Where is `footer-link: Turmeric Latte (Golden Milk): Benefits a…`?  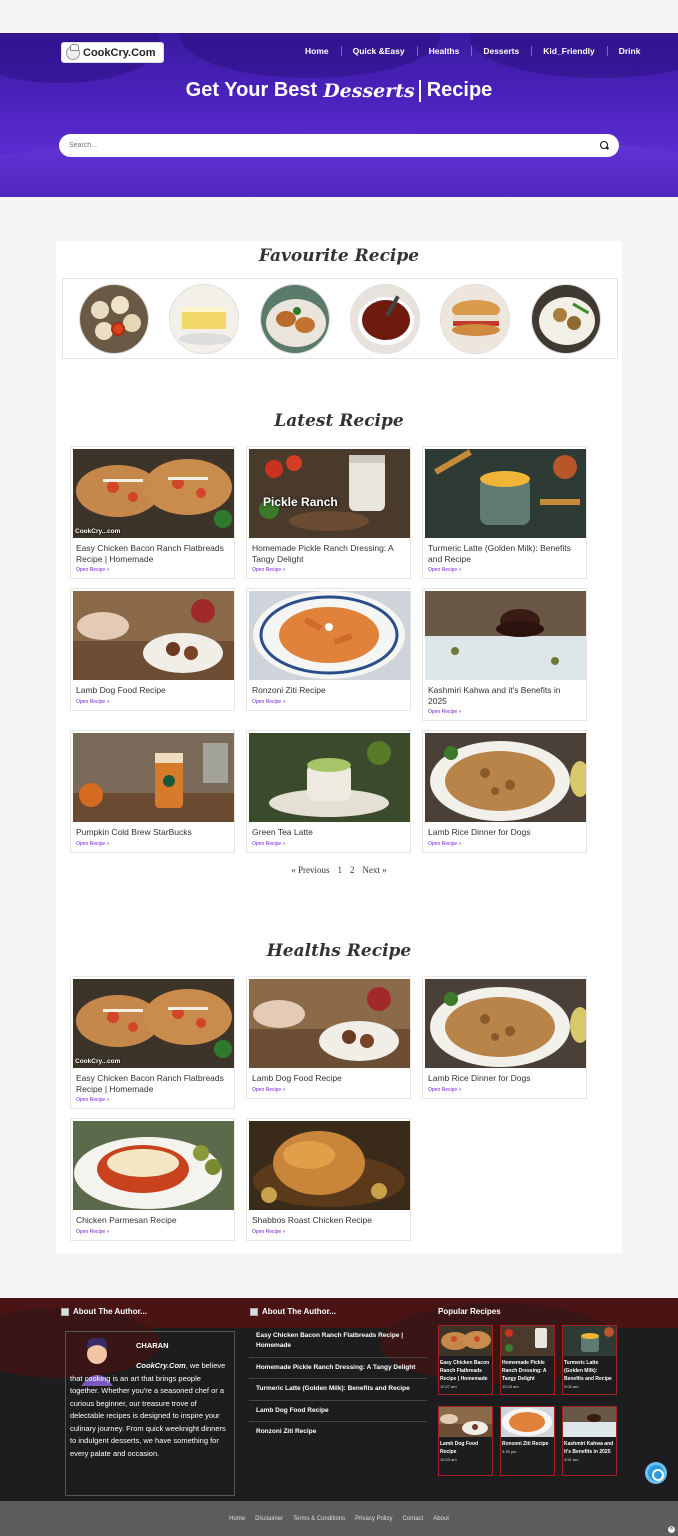 footer-link: Turmeric Latte (Golden Milk): Benefits a… is located at coordinates (338, 1390).